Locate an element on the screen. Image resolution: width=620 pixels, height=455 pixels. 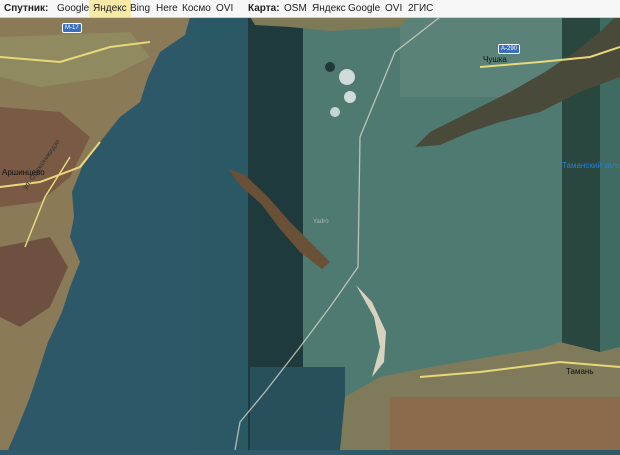
map-ovi-link: OVI is located at coordinates (393, 8).